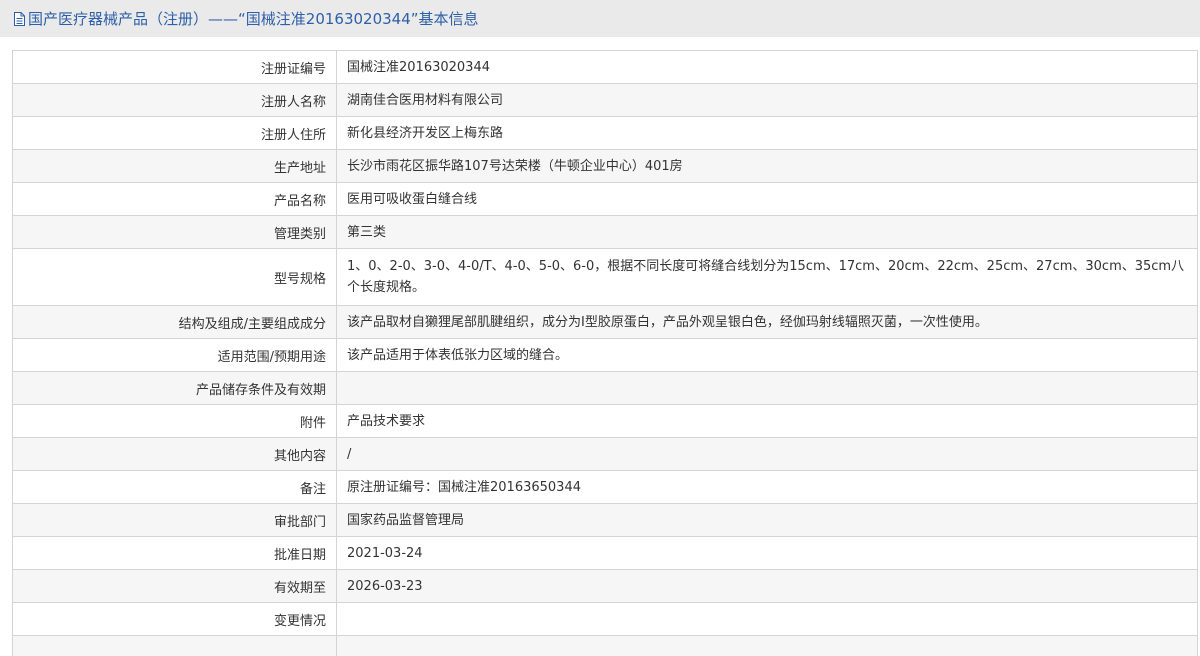  I want to click on document-icon, so click(19, 18).